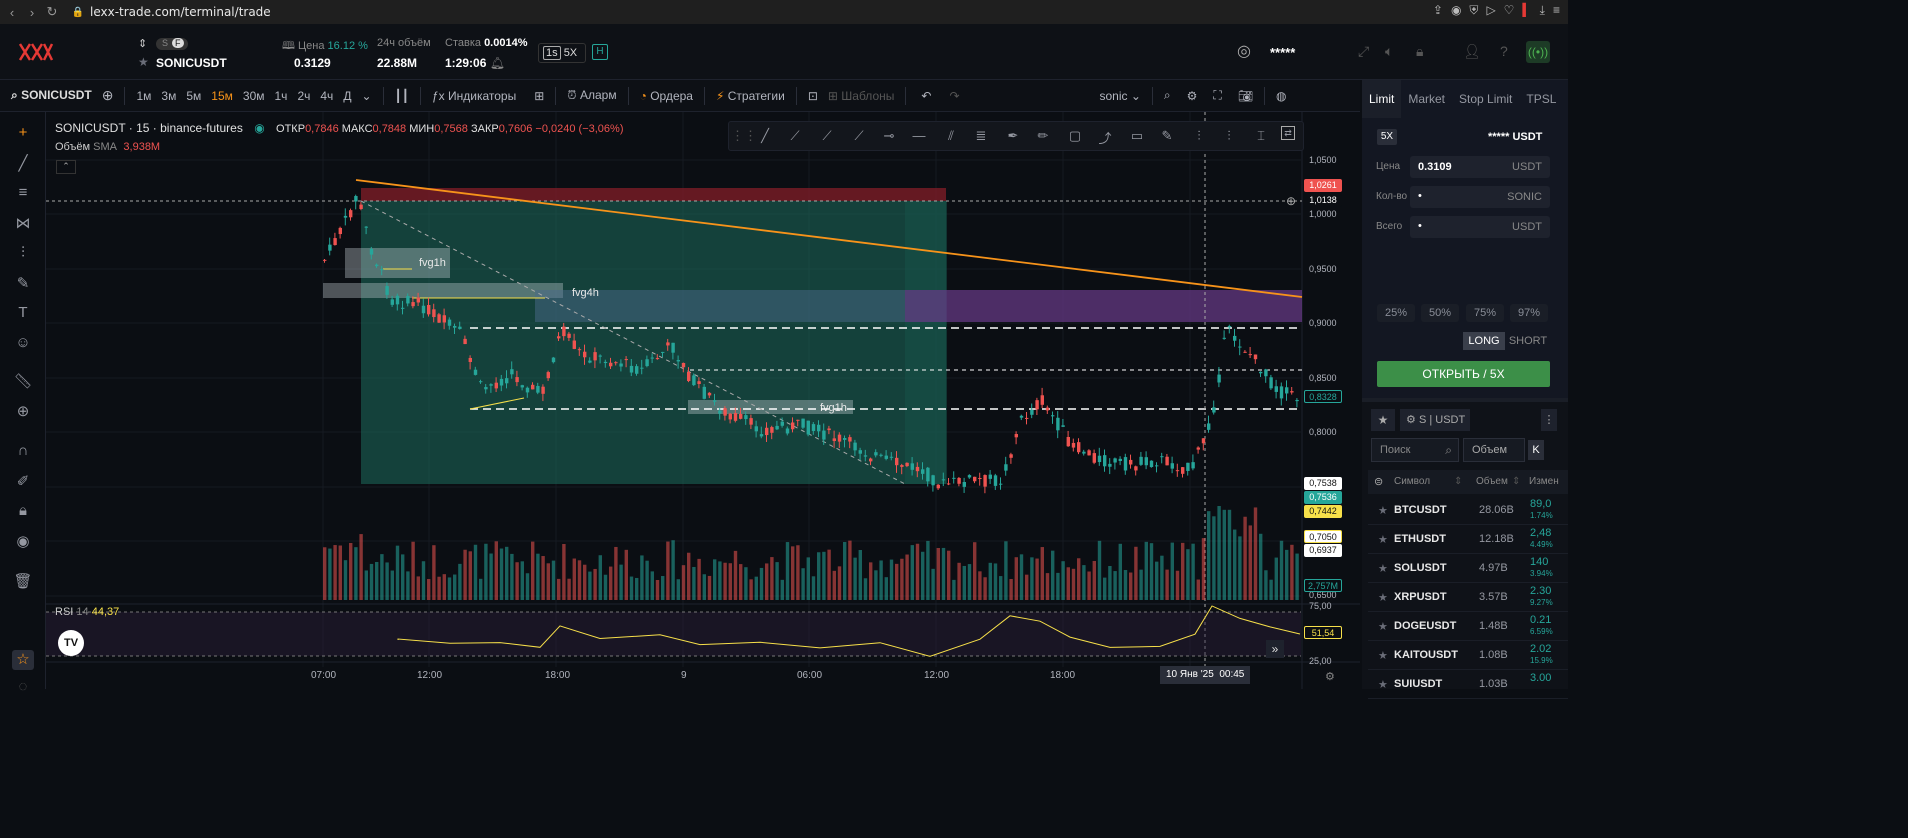  I want to click on short-position-icon: ⫶, so click(1229, 137).